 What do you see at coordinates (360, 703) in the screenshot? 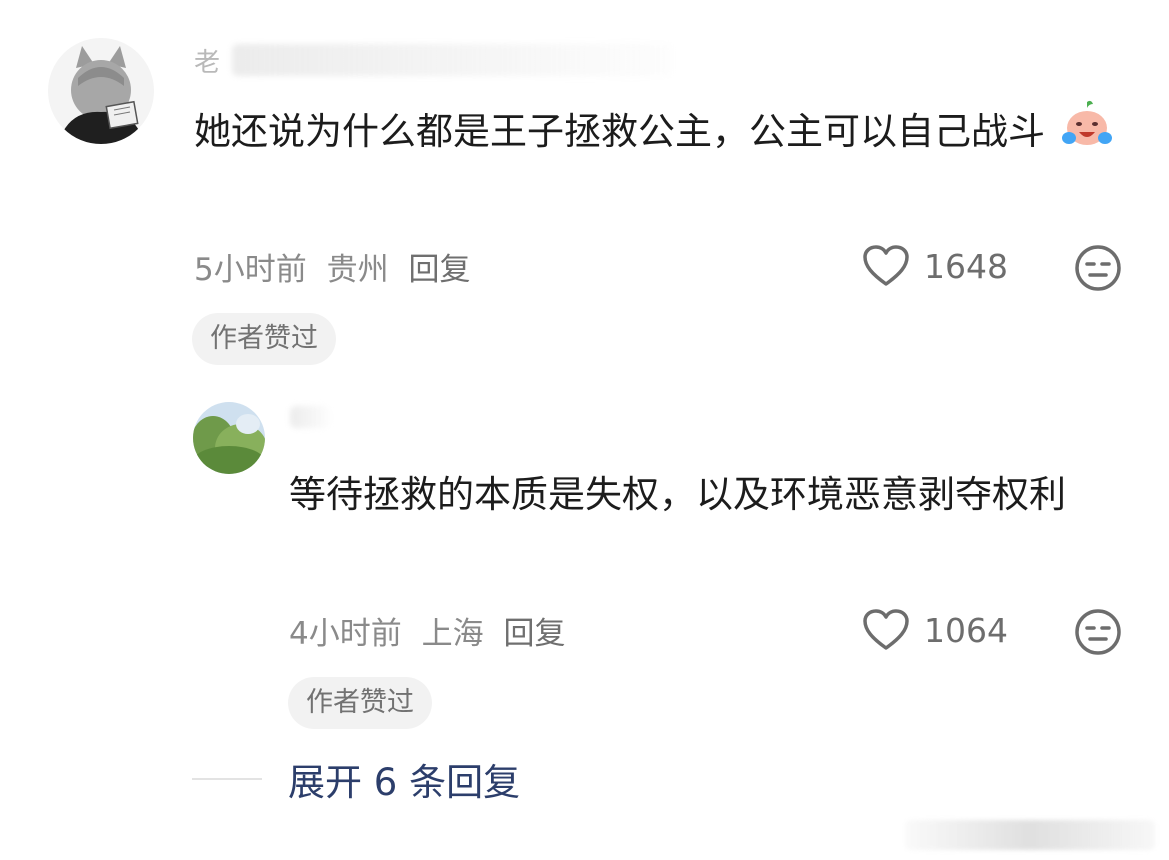
I see `reply-author-liked-badge: 作者赞过` at bounding box center [360, 703].